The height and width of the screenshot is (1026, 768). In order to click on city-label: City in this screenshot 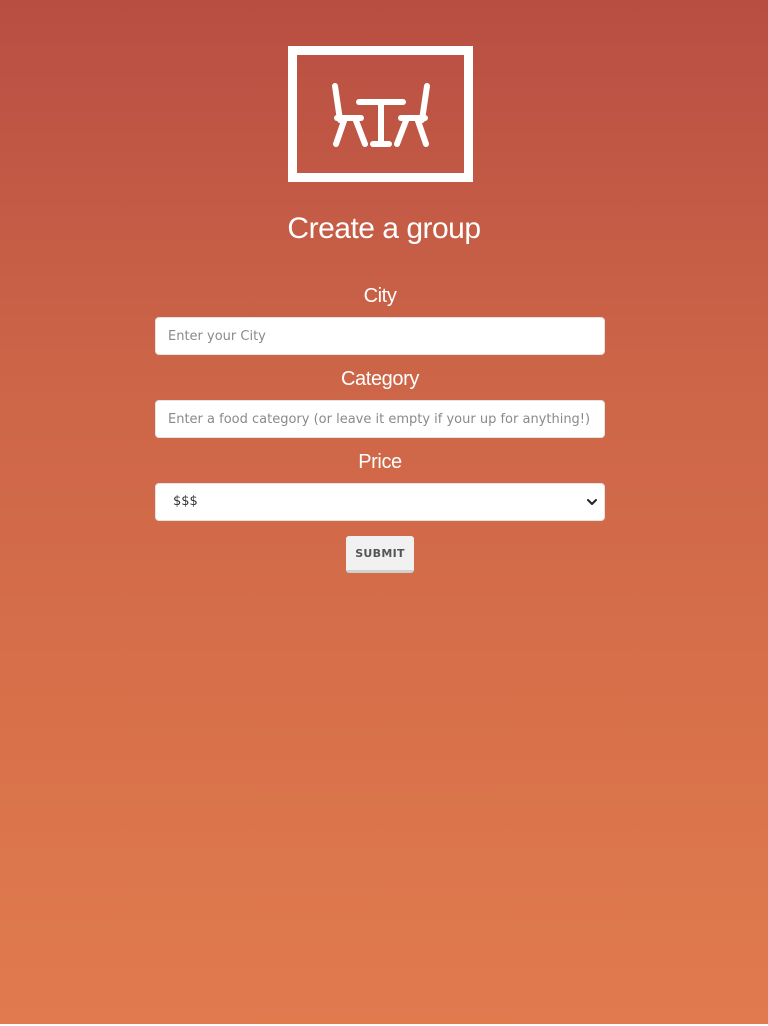, I will do `click(380, 296)`.